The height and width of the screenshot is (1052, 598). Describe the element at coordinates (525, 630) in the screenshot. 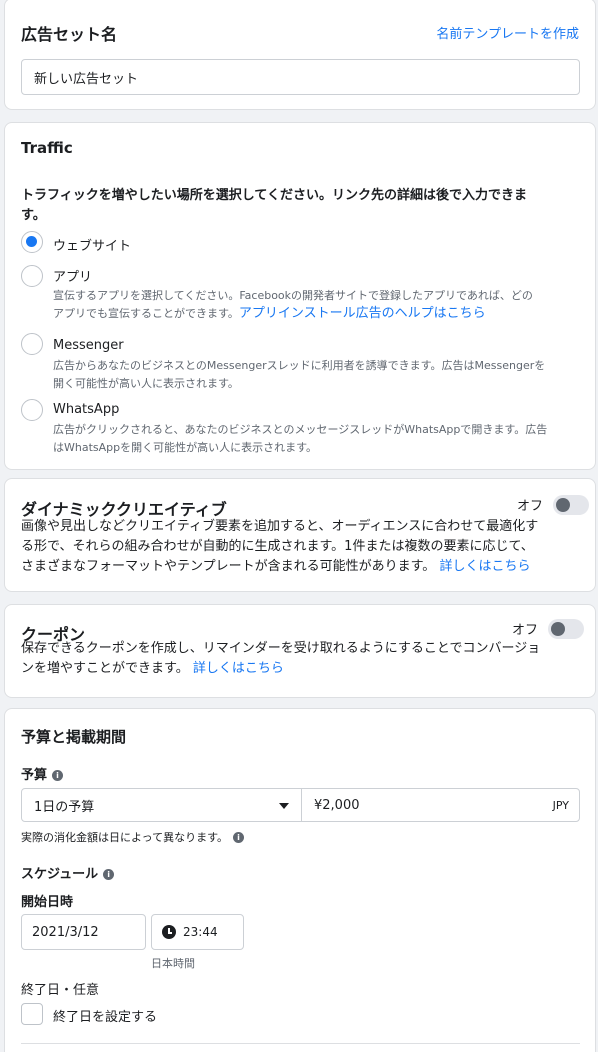

I see `coupon-toggle-label: オフ` at that location.